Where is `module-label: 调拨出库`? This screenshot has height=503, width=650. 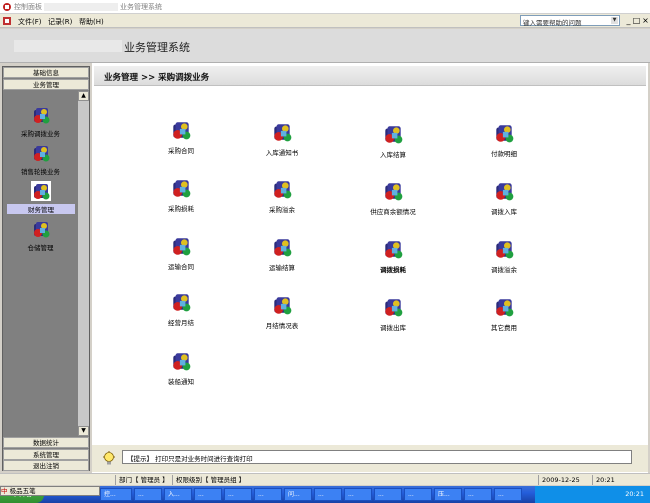 module-label: 调拨出库 is located at coordinates (393, 328).